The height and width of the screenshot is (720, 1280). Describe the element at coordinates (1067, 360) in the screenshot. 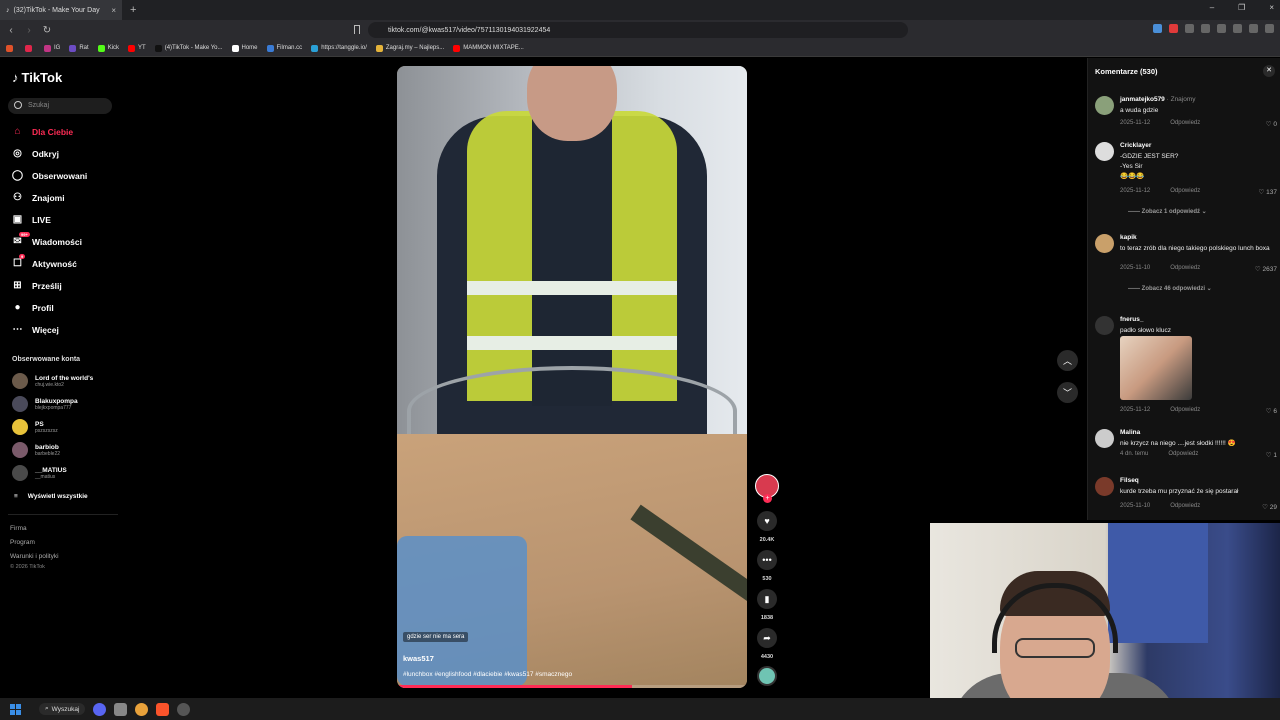

I see `previous-video-button: ︿` at that location.